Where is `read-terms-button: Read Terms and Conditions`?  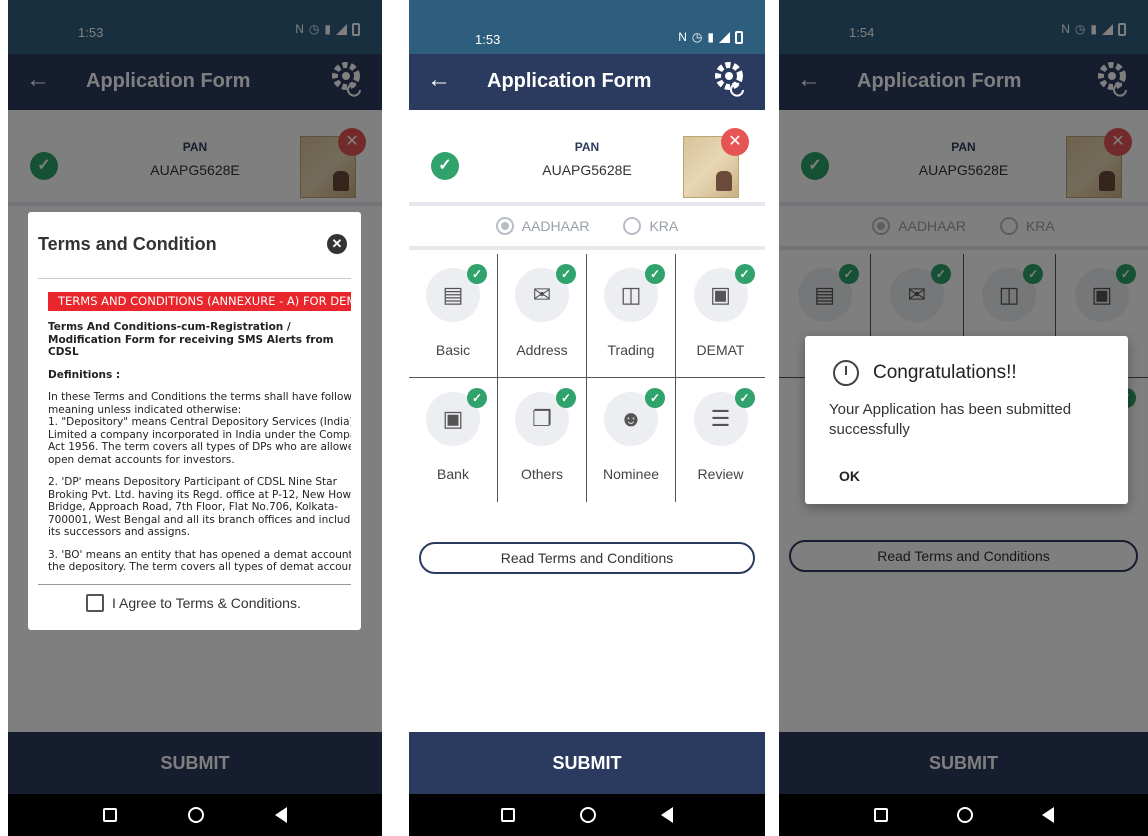
read-terms-button: Read Terms and Conditions is located at coordinates (587, 558).